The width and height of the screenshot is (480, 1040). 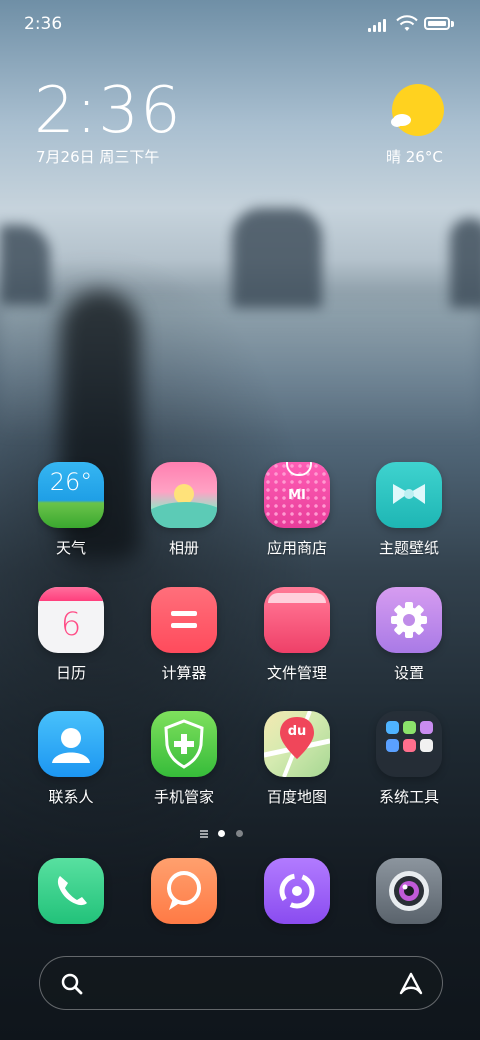 What do you see at coordinates (108, 111) in the screenshot?
I see `clock-time: 2:36` at bounding box center [108, 111].